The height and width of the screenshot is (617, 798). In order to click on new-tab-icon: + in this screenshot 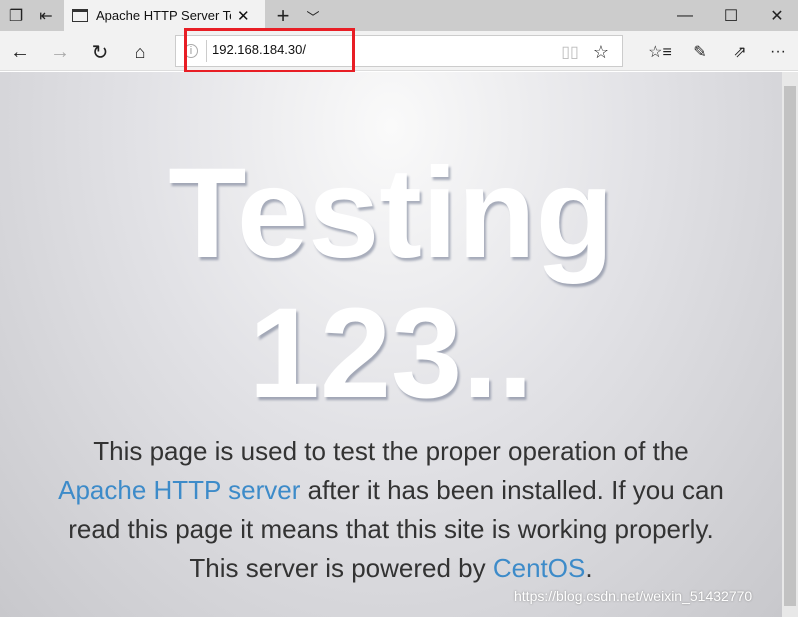, I will do `click(283, 15)`.